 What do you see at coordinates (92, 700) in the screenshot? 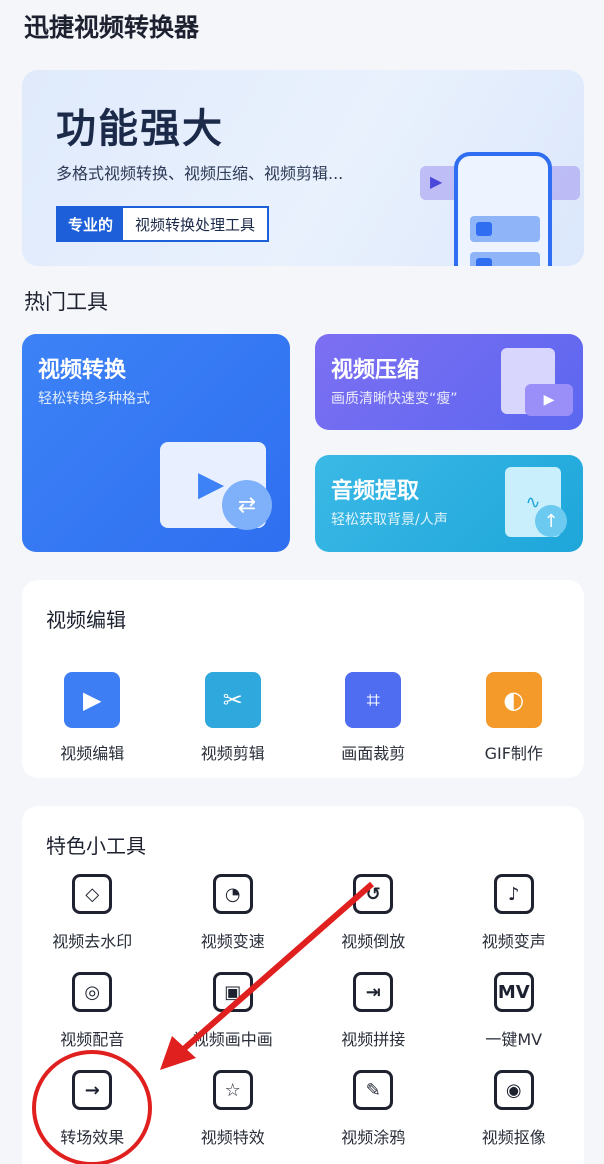
I see `video-edit-icon: ▶` at bounding box center [92, 700].